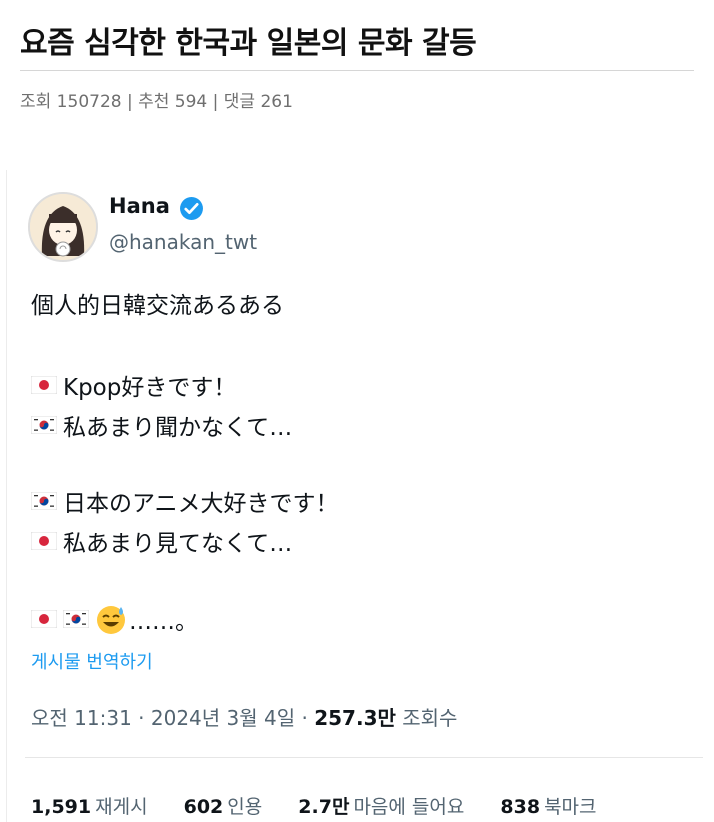 The height and width of the screenshot is (822, 714). What do you see at coordinates (203, 807) in the screenshot?
I see `quotes-count: 602` at bounding box center [203, 807].